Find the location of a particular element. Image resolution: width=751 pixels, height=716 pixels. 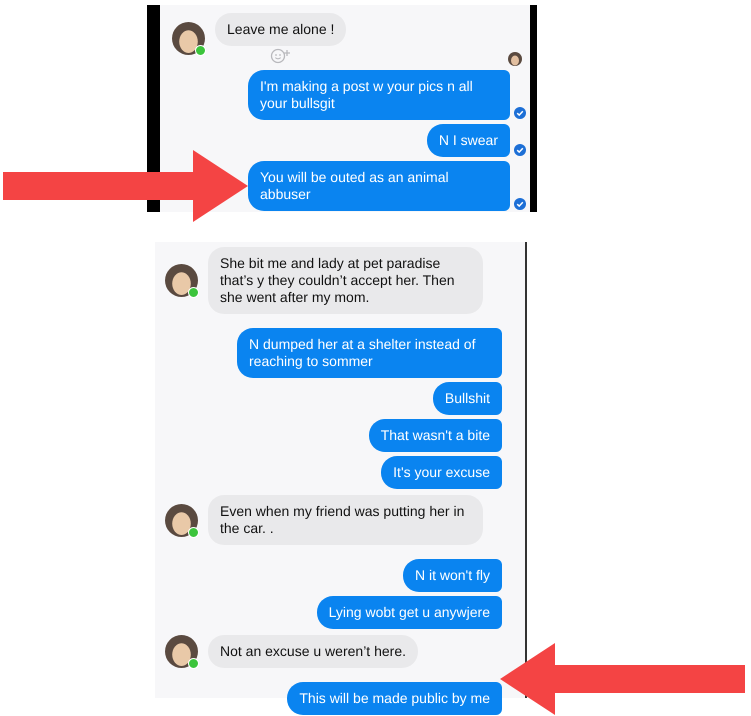

sent-message: It's your excuse is located at coordinates (441, 472).